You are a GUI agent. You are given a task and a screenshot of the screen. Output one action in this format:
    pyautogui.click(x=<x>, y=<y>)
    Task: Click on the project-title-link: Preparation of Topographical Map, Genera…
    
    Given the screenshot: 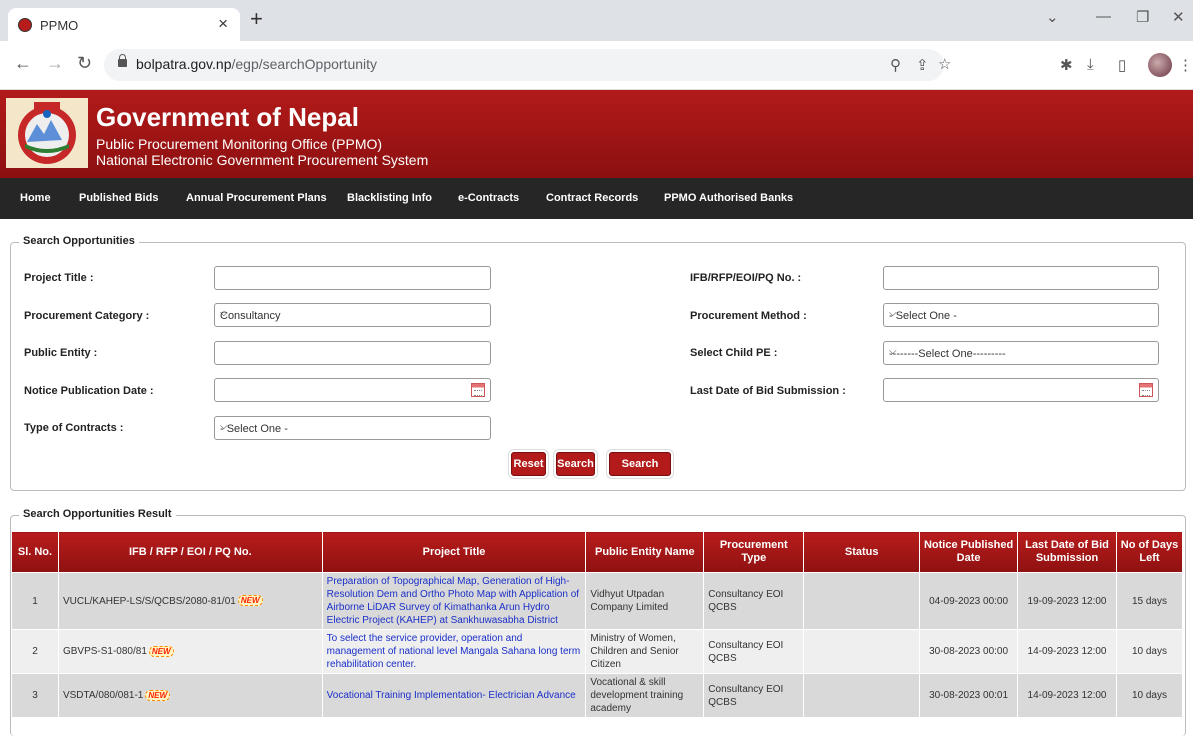 What is the action you would take?
    pyautogui.click(x=453, y=601)
    